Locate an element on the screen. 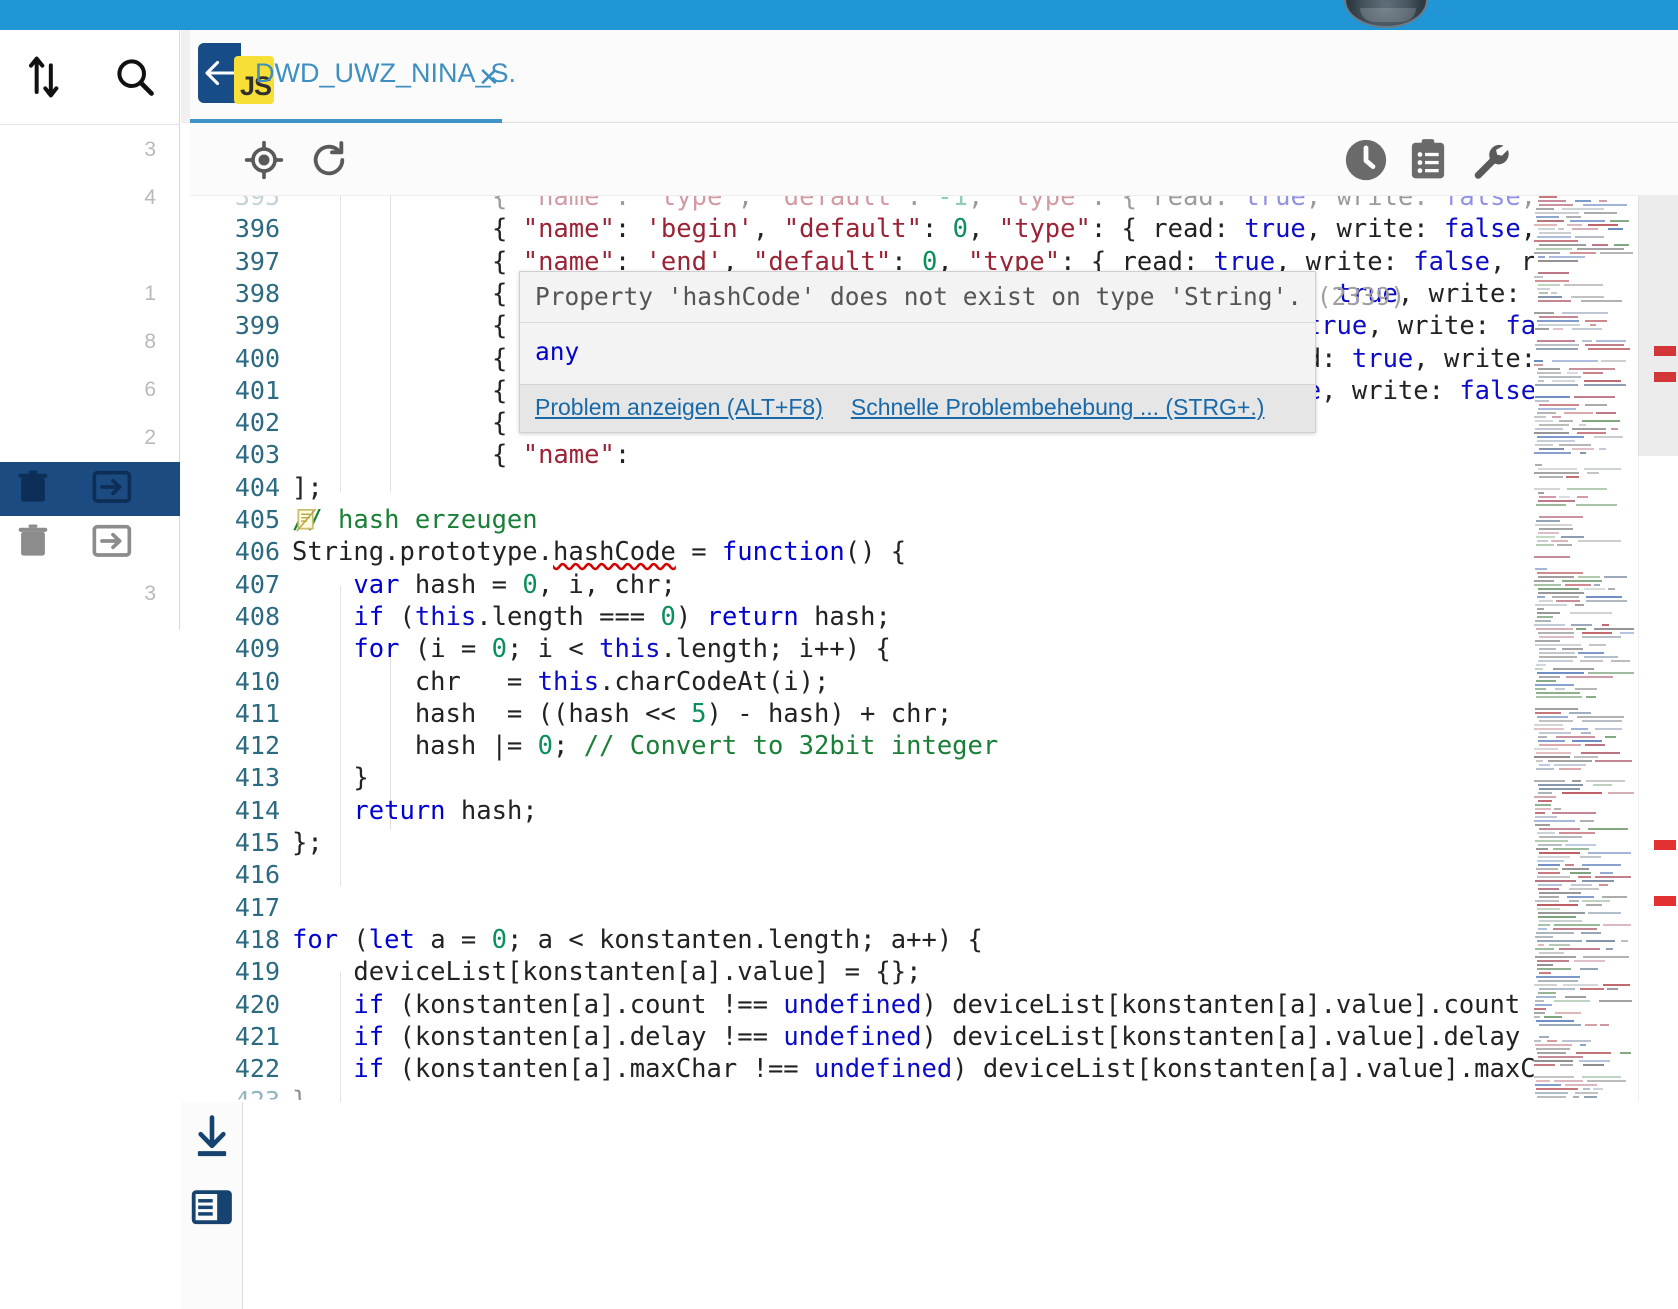  overview-ruler is located at coordinates (1658, 663).